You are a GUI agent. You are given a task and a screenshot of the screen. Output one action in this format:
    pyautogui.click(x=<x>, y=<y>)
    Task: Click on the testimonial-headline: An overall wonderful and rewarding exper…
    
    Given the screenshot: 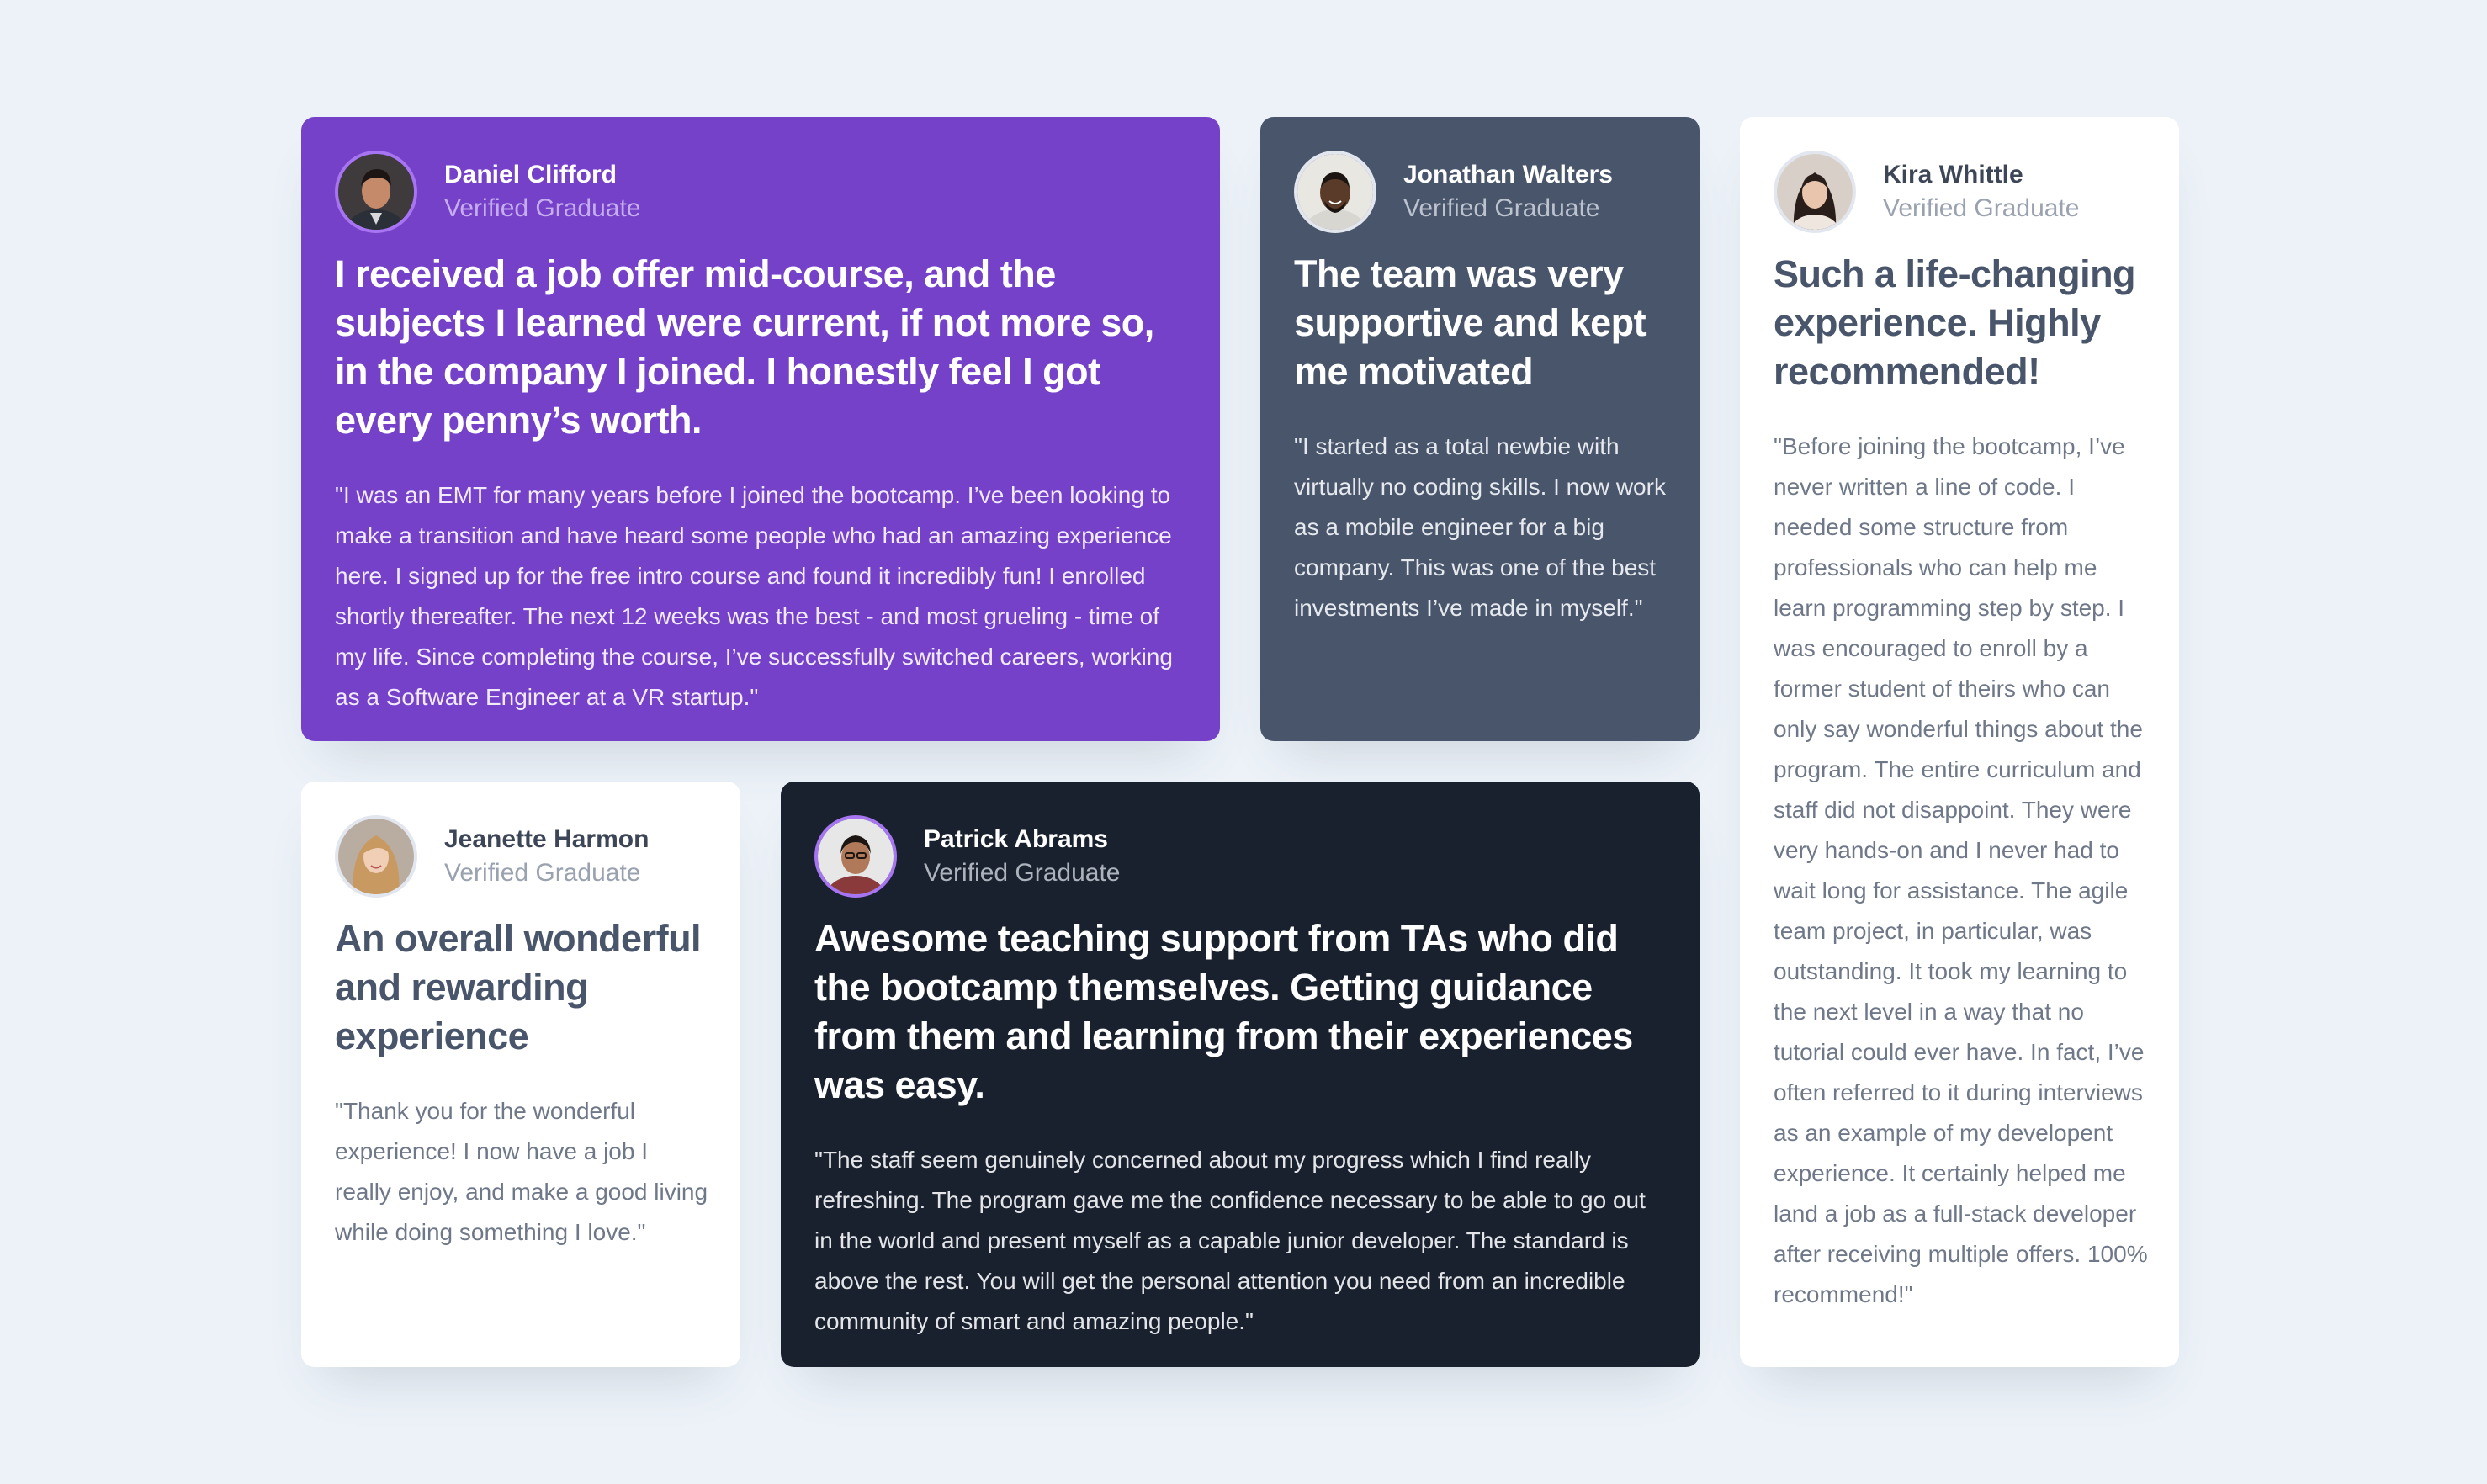 What is the action you would take?
    pyautogui.click(x=518, y=987)
    